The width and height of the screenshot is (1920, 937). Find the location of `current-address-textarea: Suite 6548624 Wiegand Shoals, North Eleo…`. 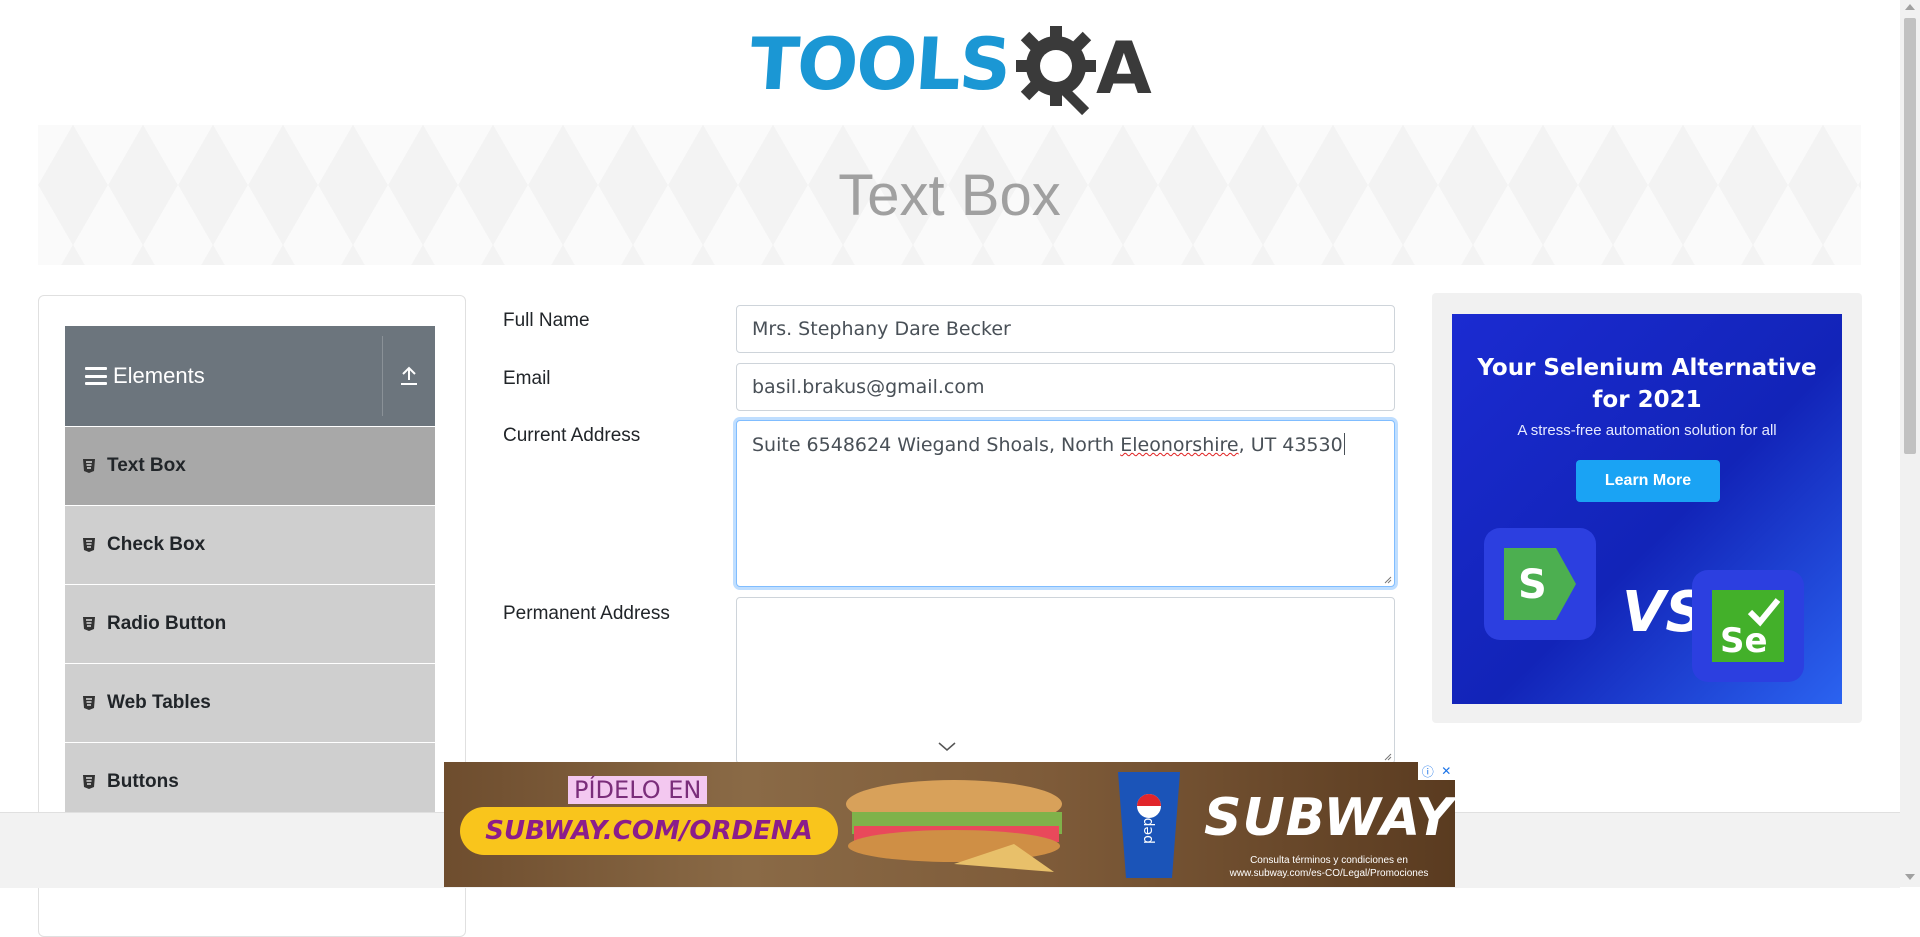

current-address-textarea: Suite 6548624 Wiegand Shoals, North Eleo… is located at coordinates (1065, 503).